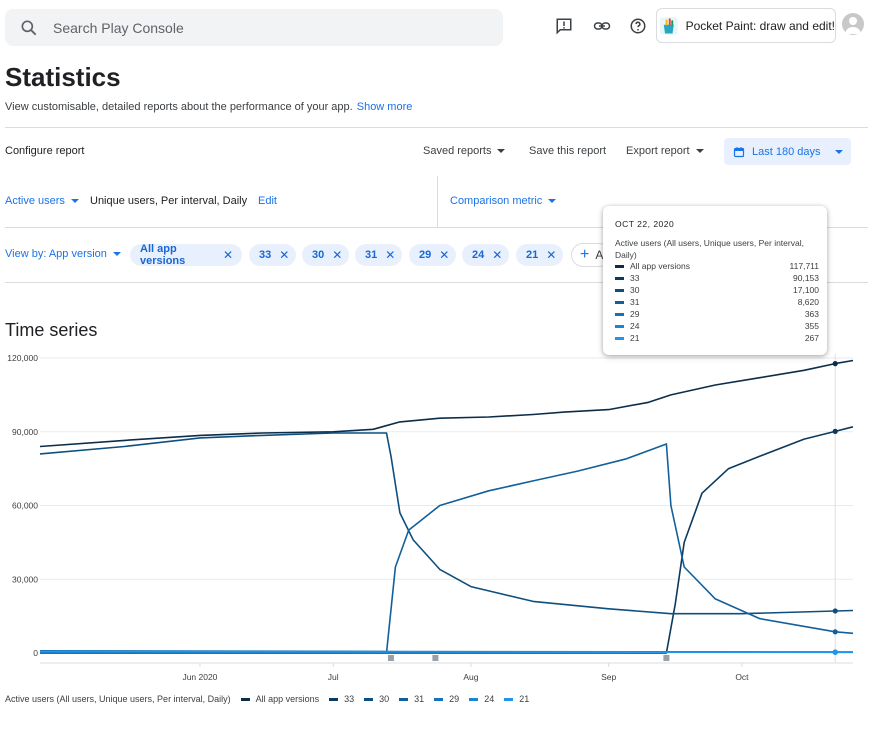 This screenshot has height=735, width=875. What do you see at coordinates (254, 27) in the screenshot?
I see `search-bar: Search Play Console` at bounding box center [254, 27].